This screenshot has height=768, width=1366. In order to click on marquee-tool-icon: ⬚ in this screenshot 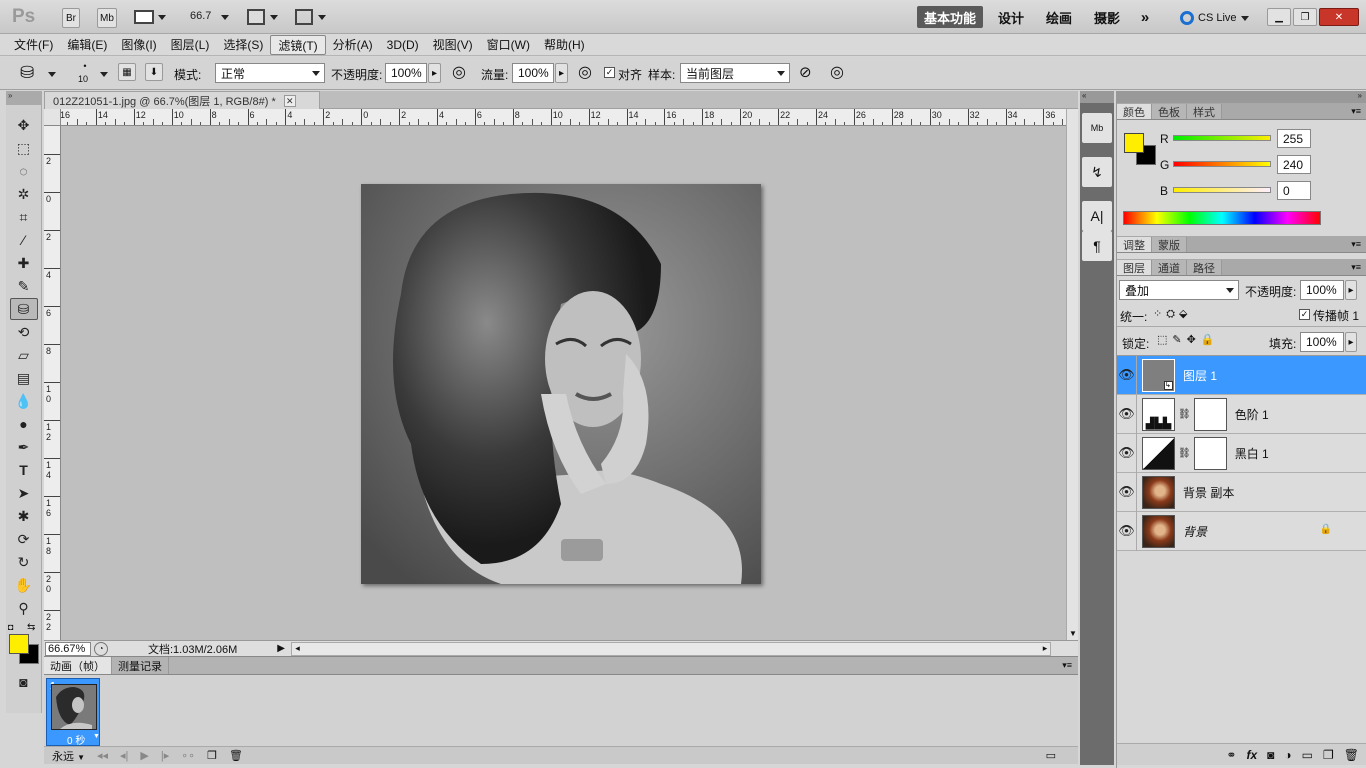, I will do `click(24, 148)`.